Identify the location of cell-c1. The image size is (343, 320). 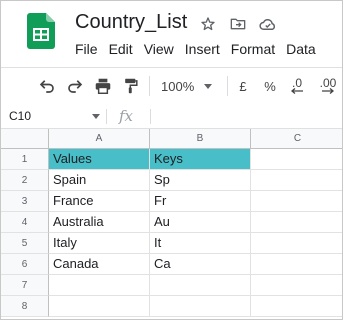
(296, 159).